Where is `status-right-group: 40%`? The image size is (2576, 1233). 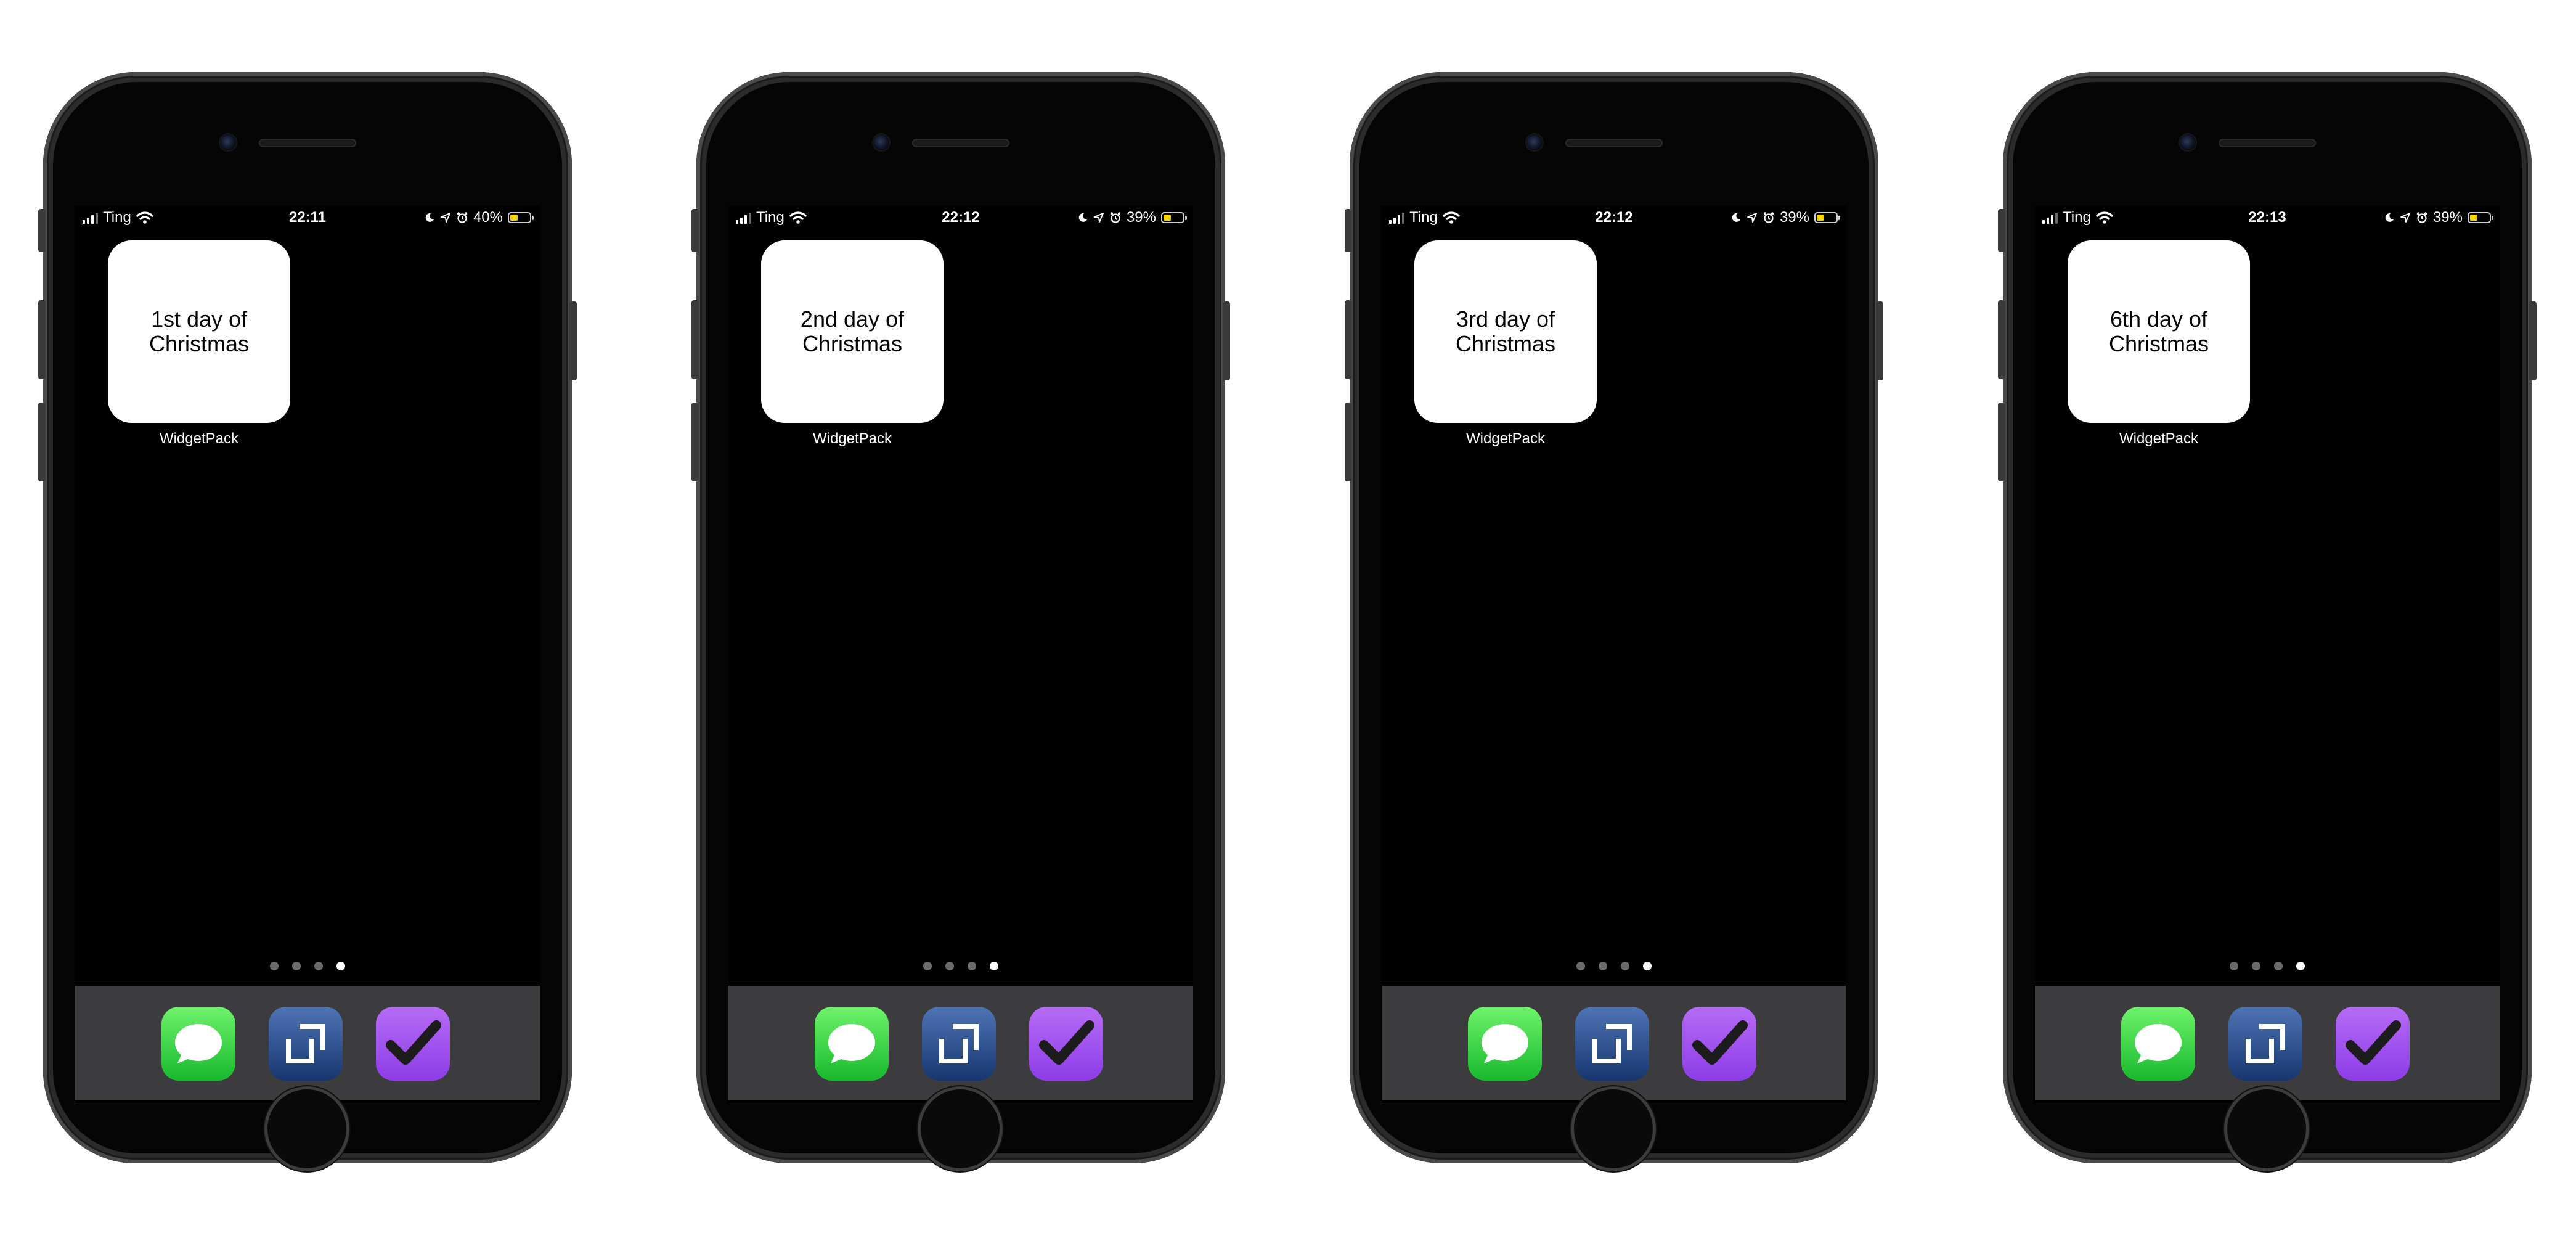
status-right-group: 40% is located at coordinates (479, 217).